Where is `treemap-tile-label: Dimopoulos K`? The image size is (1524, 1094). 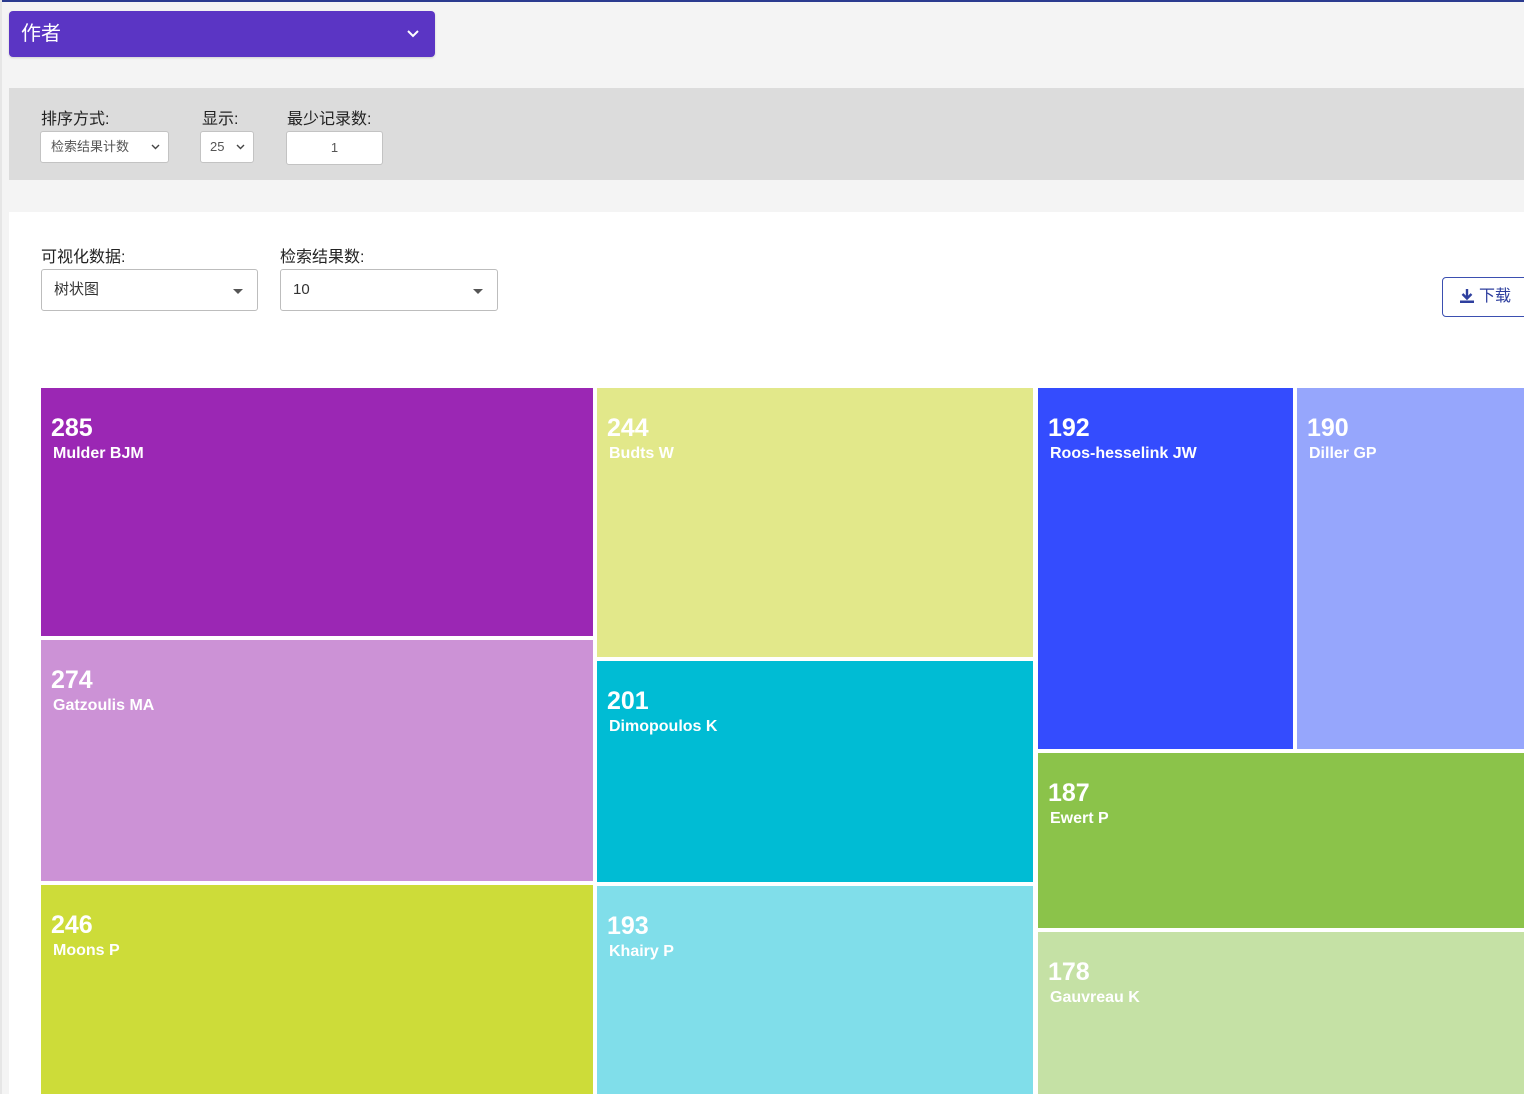 treemap-tile-label: Dimopoulos K is located at coordinates (663, 726).